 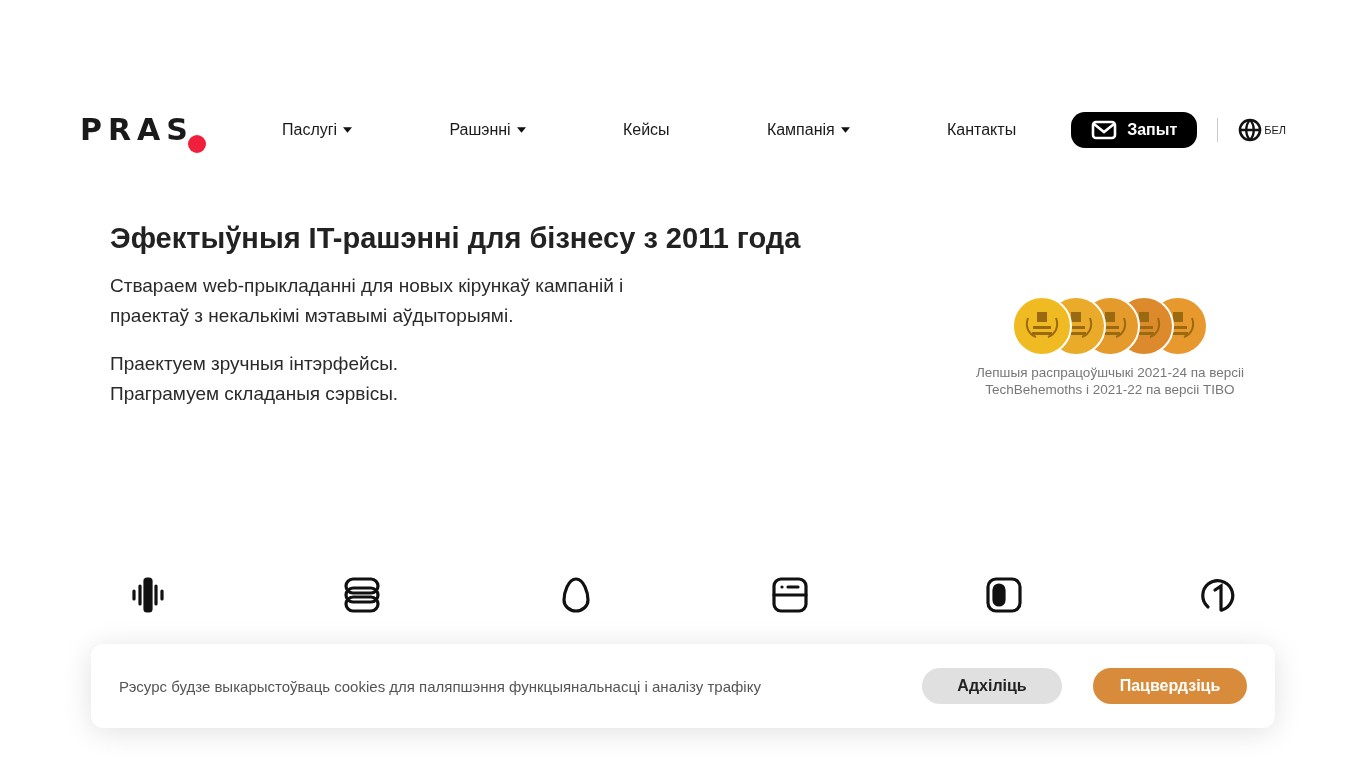 What do you see at coordinates (1104, 130) in the screenshot?
I see `mail-icon` at bounding box center [1104, 130].